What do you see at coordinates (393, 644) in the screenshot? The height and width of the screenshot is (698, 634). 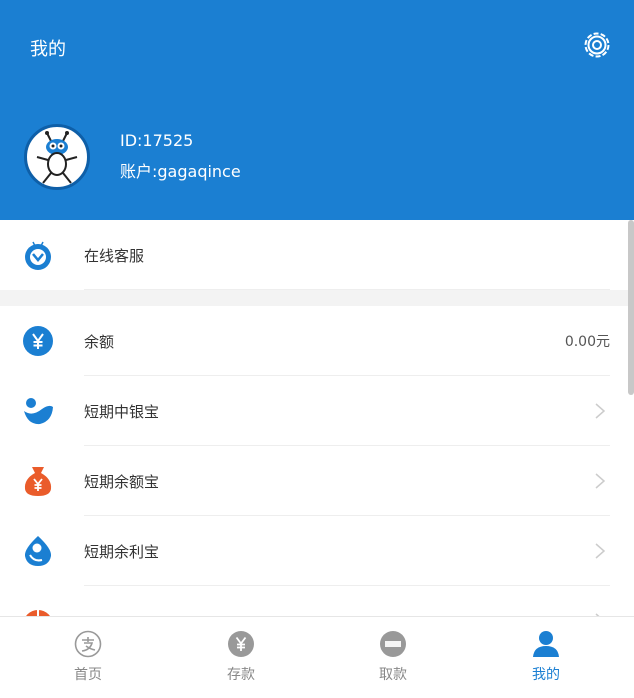 I see `atm-icon` at bounding box center [393, 644].